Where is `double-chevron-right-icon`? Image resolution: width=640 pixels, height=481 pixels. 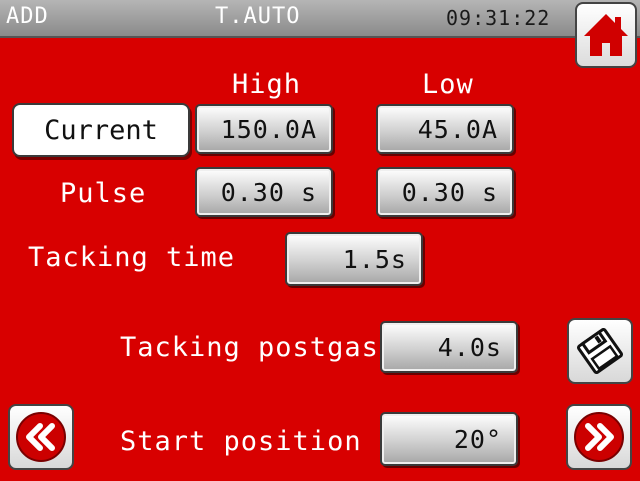
double-chevron-right-icon is located at coordinates (599, 437).